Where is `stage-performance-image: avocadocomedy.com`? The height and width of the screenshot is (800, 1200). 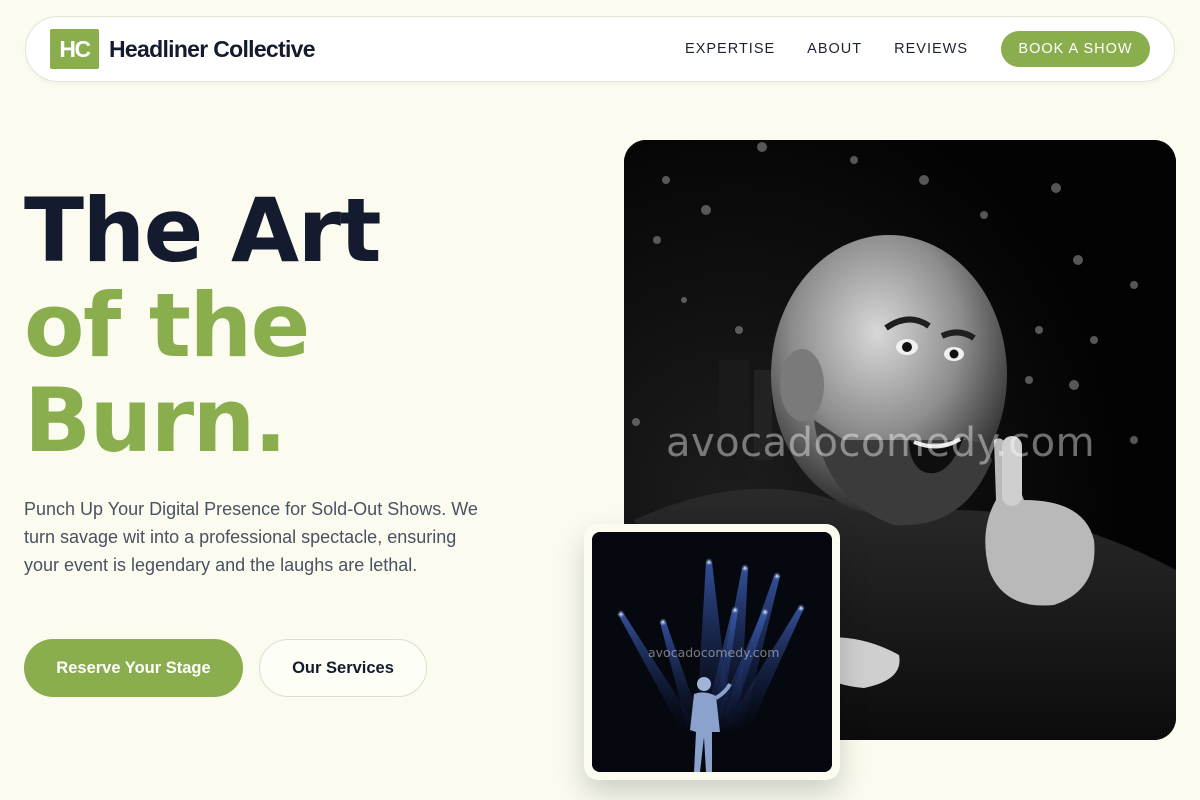 stage-performance-image: avocadocomedy.com is located at coordinates (712, 652).